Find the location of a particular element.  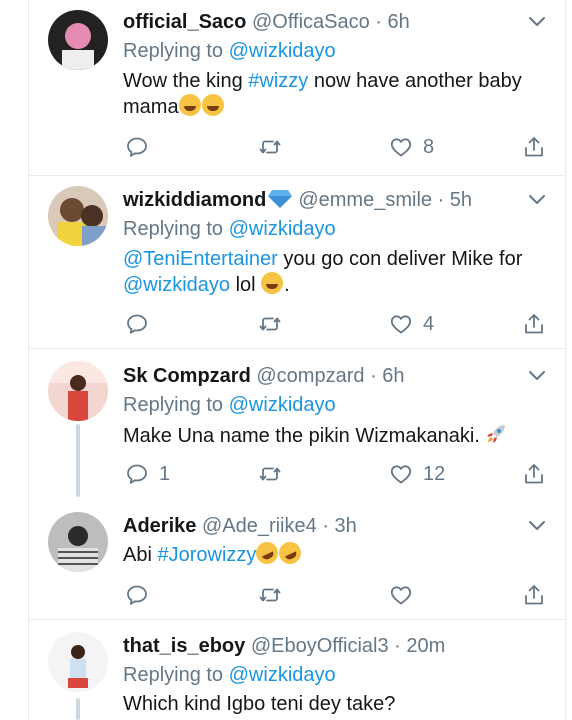

tweet-actions: 8 is located at coordinates (334, 147).